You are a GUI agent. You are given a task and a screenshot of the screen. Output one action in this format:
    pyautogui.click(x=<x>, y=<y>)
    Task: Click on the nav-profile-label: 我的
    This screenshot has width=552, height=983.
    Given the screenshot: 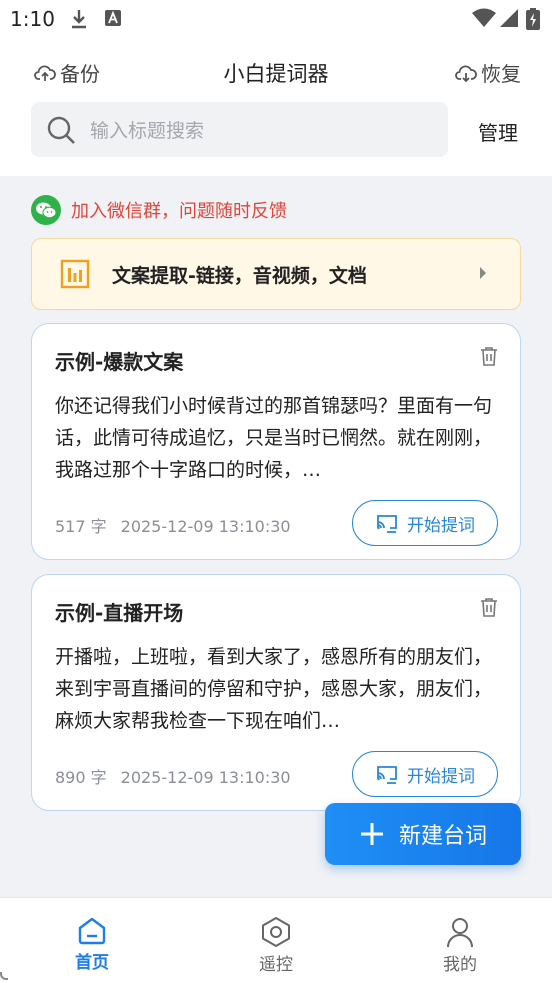 What is the action you would take?
    pyautogui.click(x=460, y=965)
    